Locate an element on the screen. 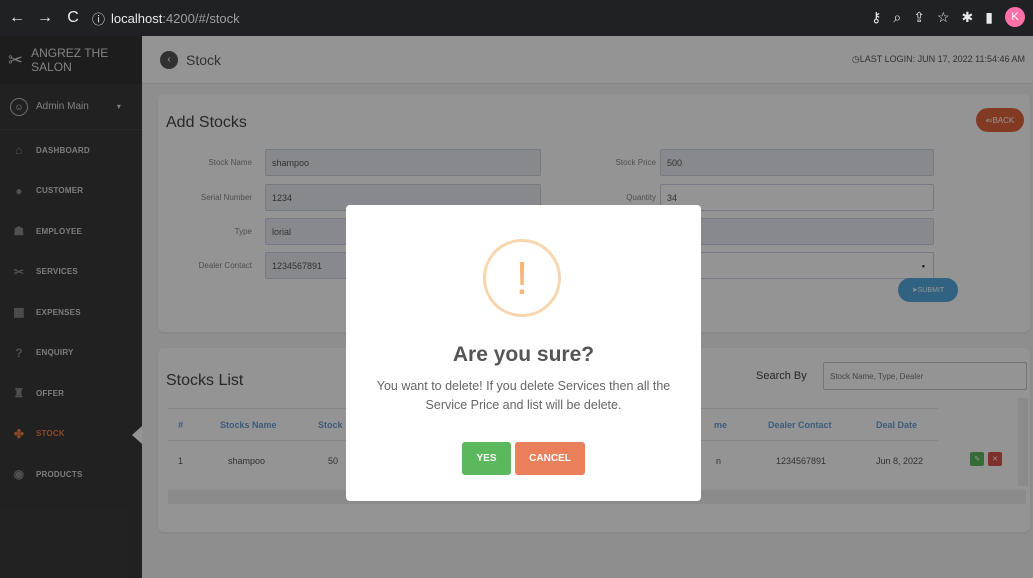 This screenshot has height=578, width=1033. extensions-icon: ✱ is located at coordinates (968, 17).